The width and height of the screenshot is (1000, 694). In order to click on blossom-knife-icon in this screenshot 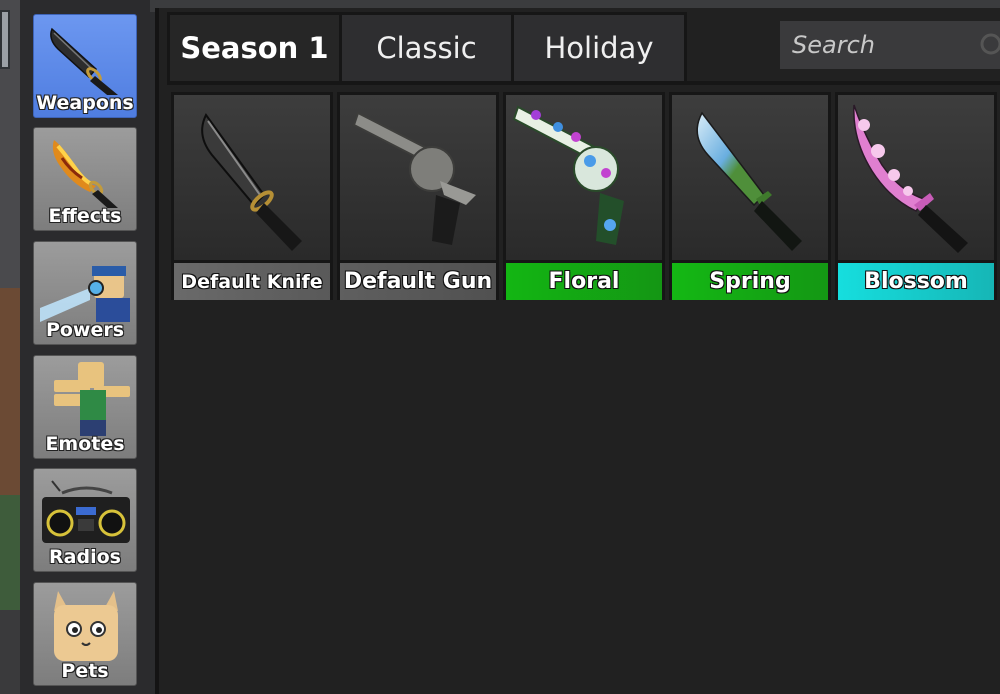, I will do `click(910, 178)`.